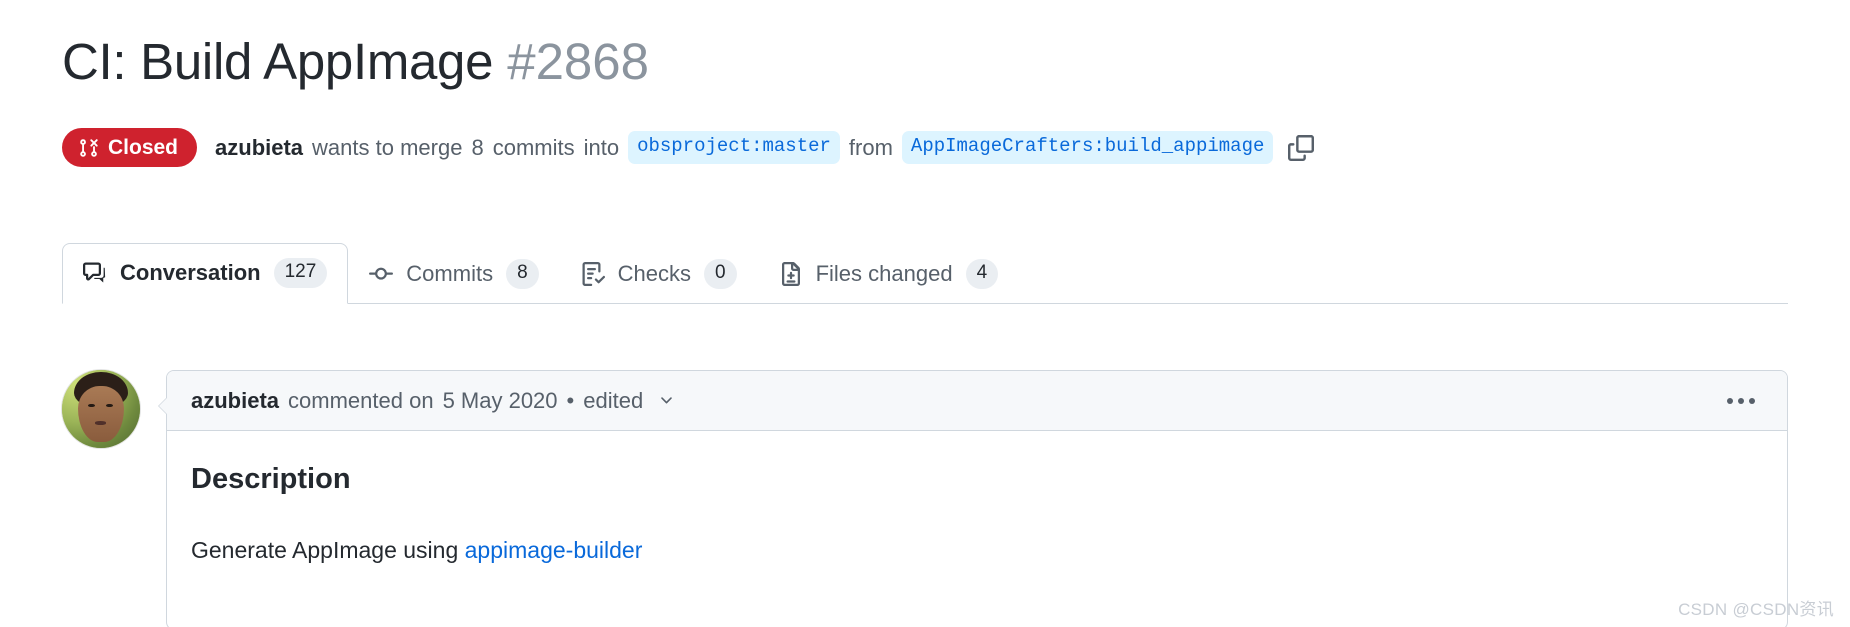  Describe the element at coordinates (450, 274) in the screenshot. I see `tab-commits-label: Commits` at that location.